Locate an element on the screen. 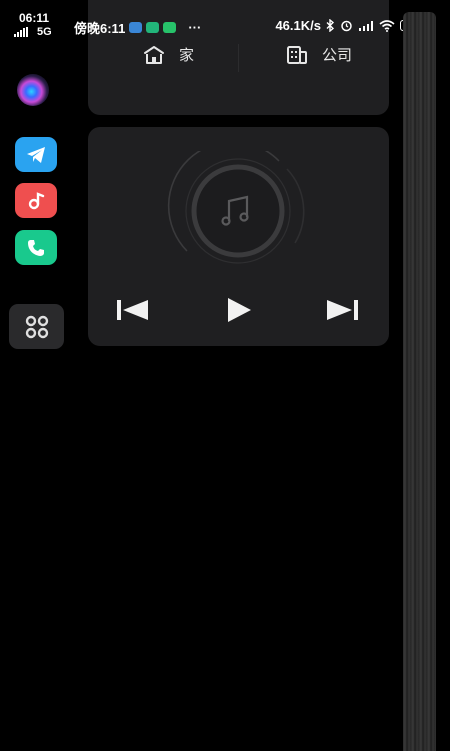 The width and height of the screenshot is (450, 751). status-time: 傍晚6:11 is located at coordinates (100, 28).